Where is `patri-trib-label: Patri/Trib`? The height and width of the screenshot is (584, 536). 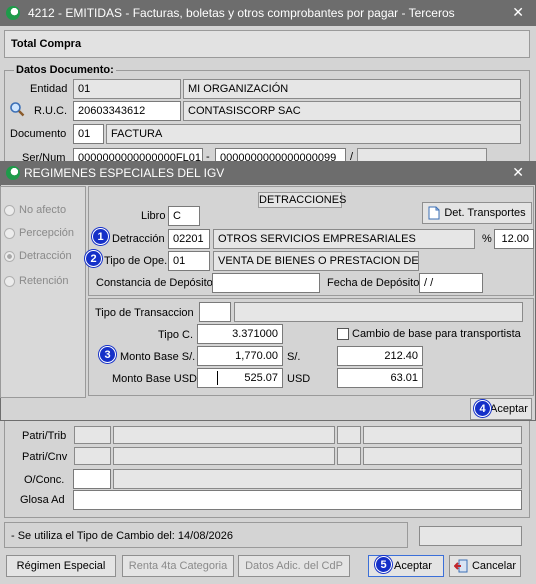 patri-trib-label: Patri/Trib is located at coordinates (44, 436).